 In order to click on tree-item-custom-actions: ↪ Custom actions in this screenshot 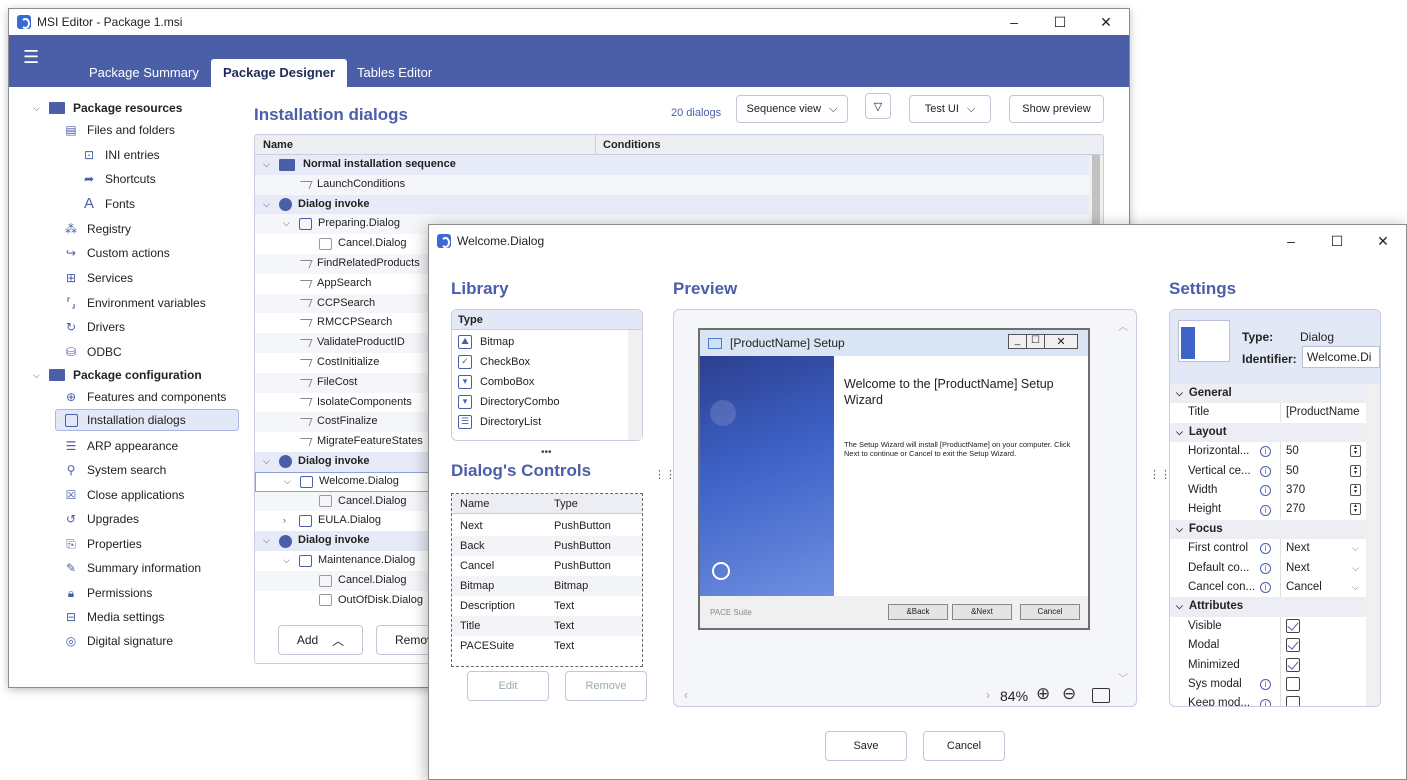, I will do `click(116, 253)`.